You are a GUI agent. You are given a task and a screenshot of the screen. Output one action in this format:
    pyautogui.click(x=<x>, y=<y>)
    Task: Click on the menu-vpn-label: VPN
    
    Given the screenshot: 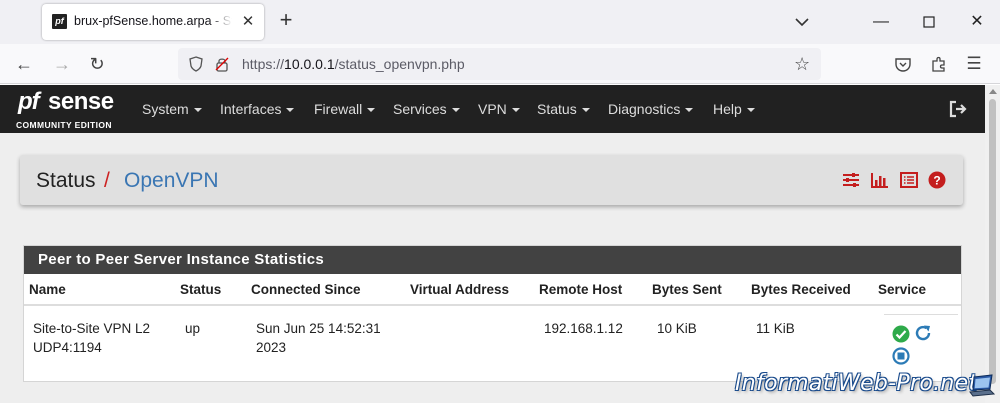 What is the action you would take?
    pyautogui.click(x=492, y=109)
    